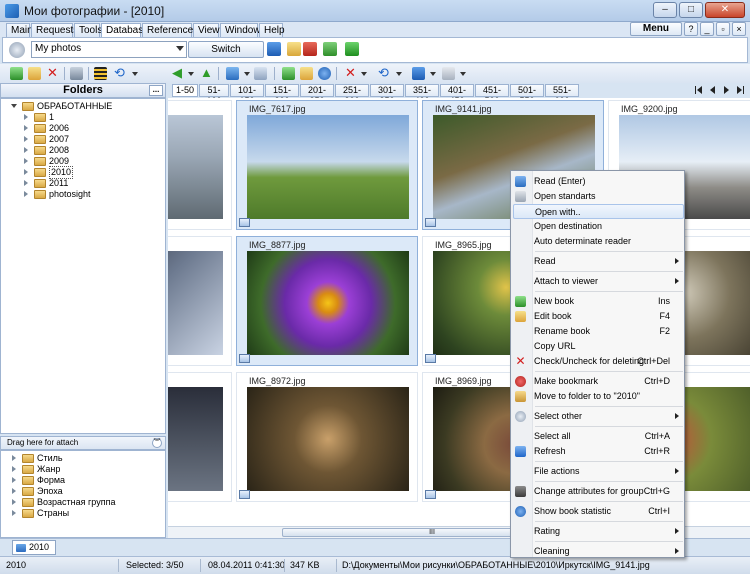  What do you see at coordinates (598, 241) in the screenshot?
I see `menu-item-auto-determinate-reader: Auto determinate reader` at bounding box center [598, 241].